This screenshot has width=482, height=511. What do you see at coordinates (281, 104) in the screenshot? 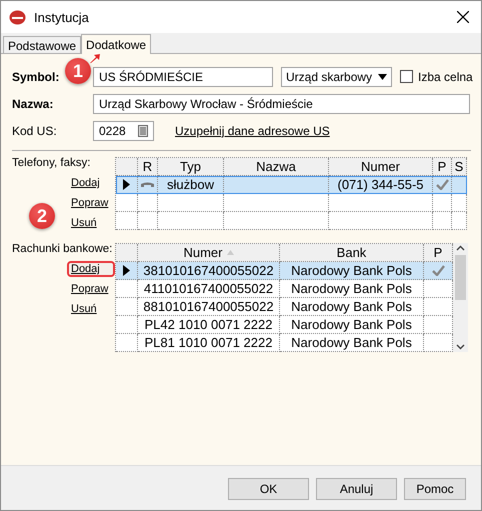
I see `name-field: Urząd Skarbowy Wrocław - Śródmieście` at bounding box center [281, 104].